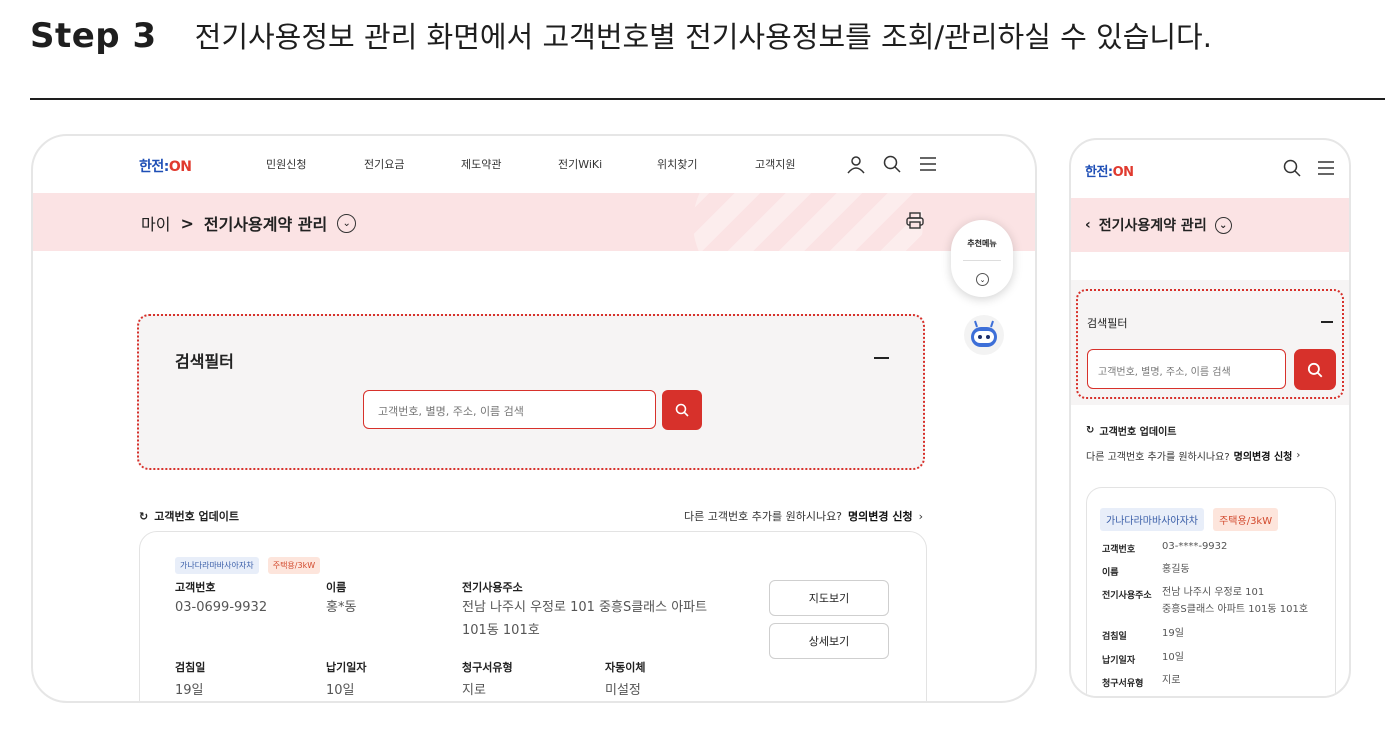 This screenshot has width=1385, height=734. Describe the element at coordinates (1152, 226) in the screenshot. I see `mobile-page-title: 전기사용계약 관리` at that location.